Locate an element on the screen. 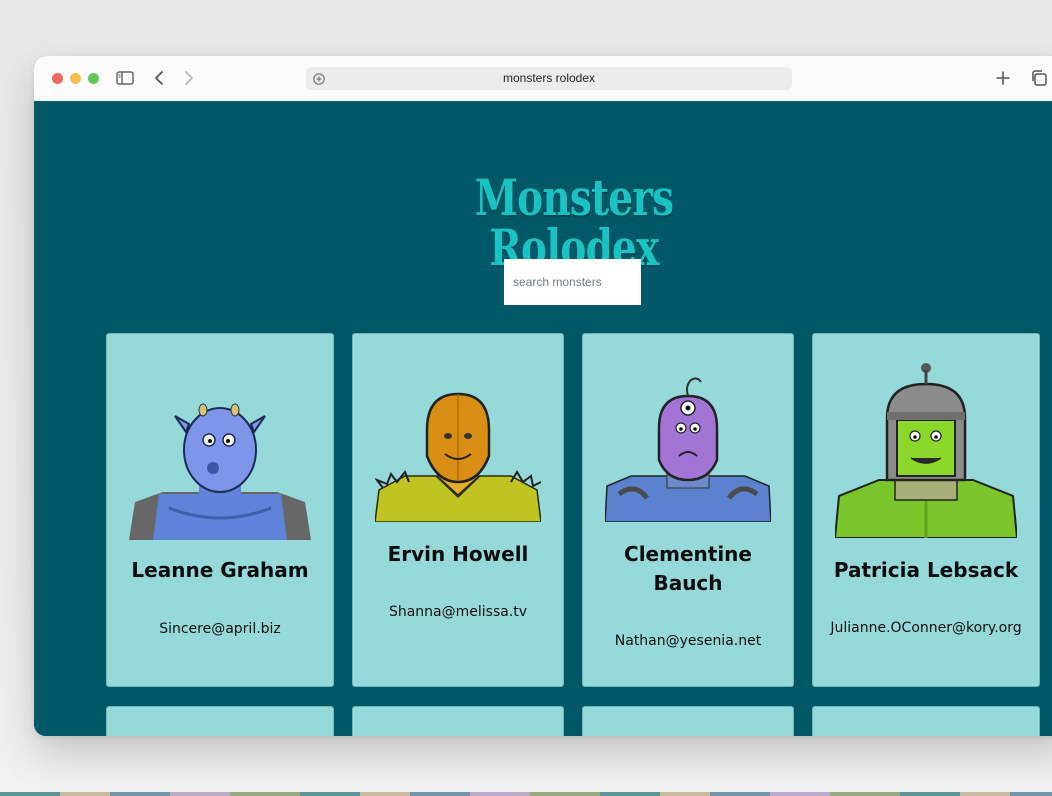  back-icon is located at coordinates (160, 78).